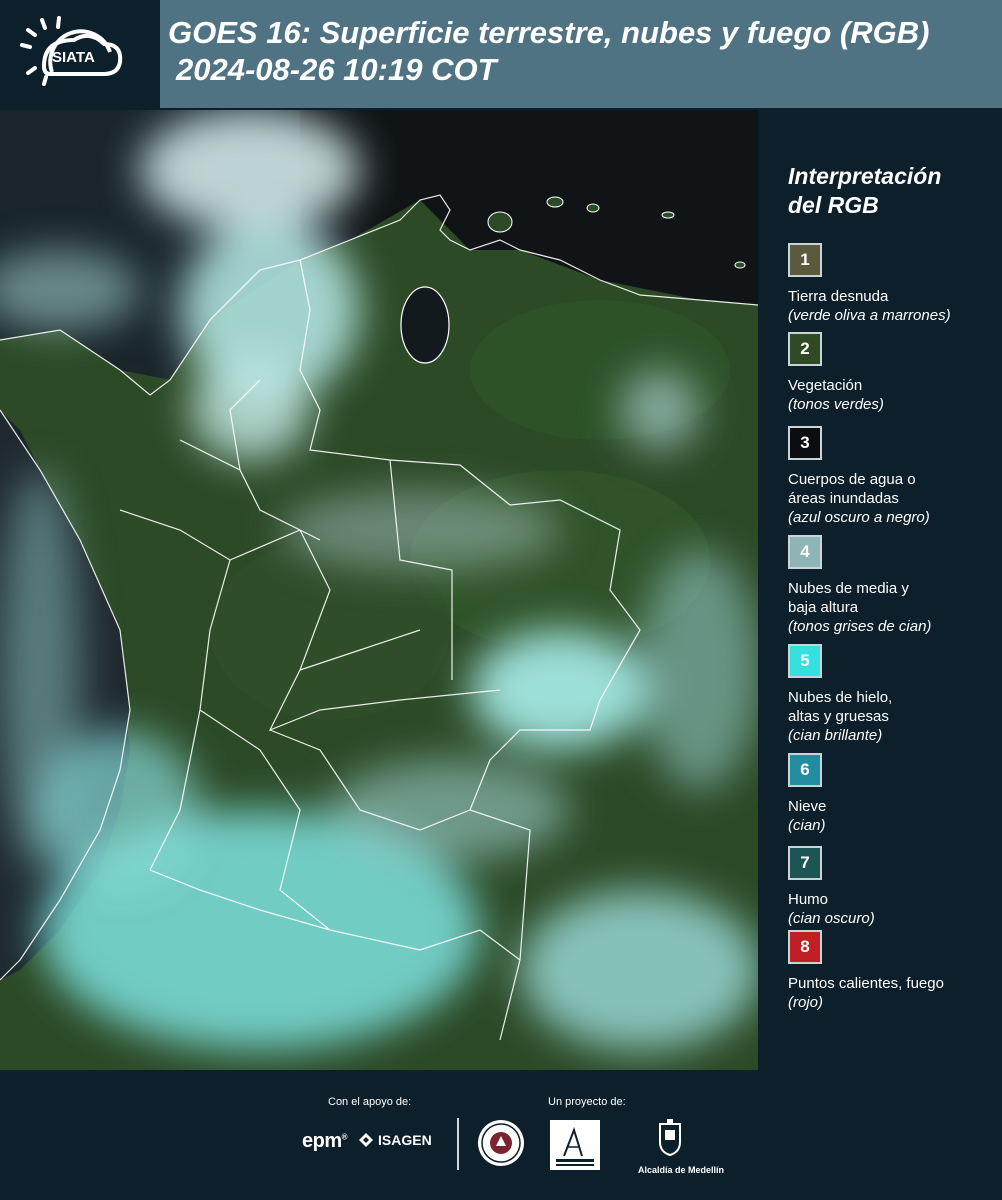 This screenshot has width=1002, height=1200. I want to click on legend-label: Nubes de hielo,, so click(840, 697).